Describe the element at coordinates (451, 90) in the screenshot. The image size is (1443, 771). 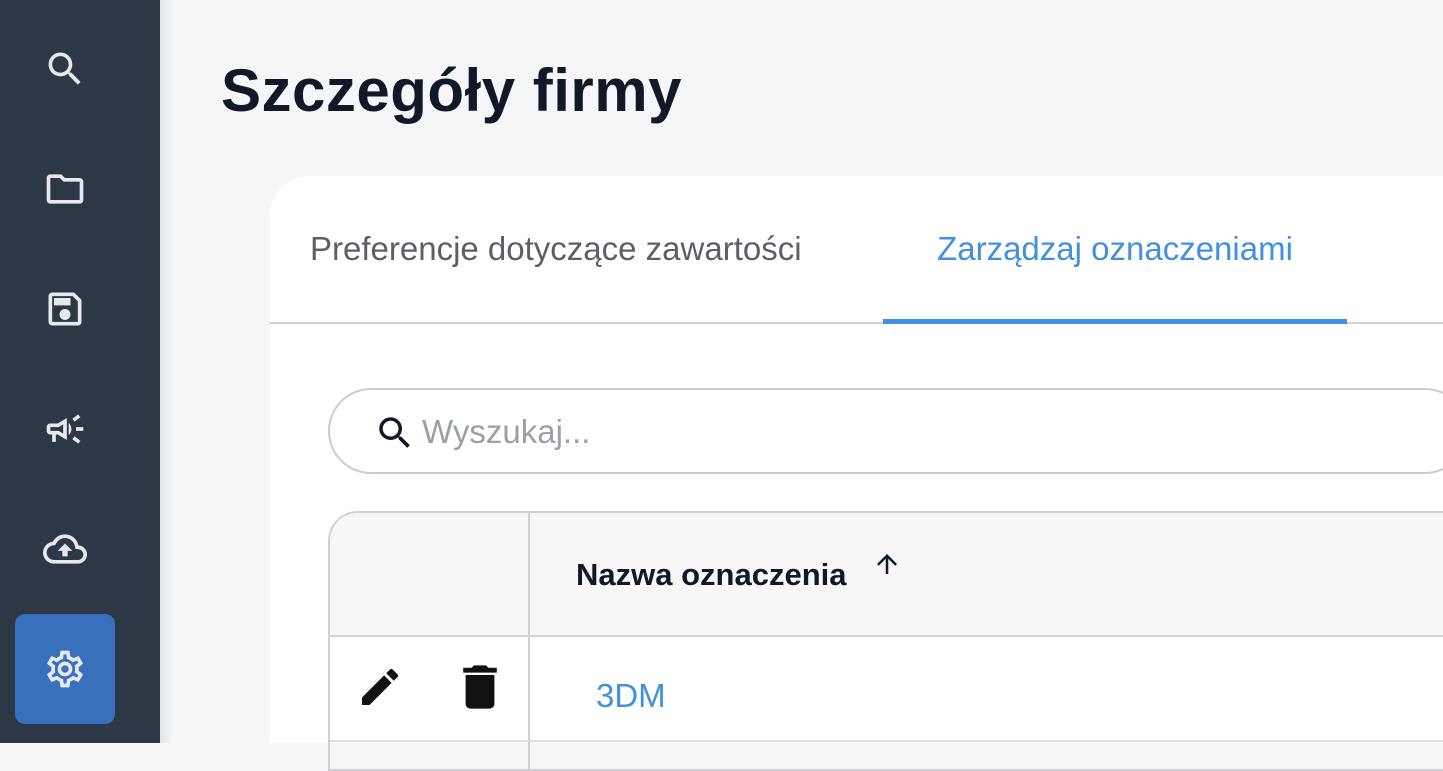
I see `page-title: Szczegóły firmy` at that location.